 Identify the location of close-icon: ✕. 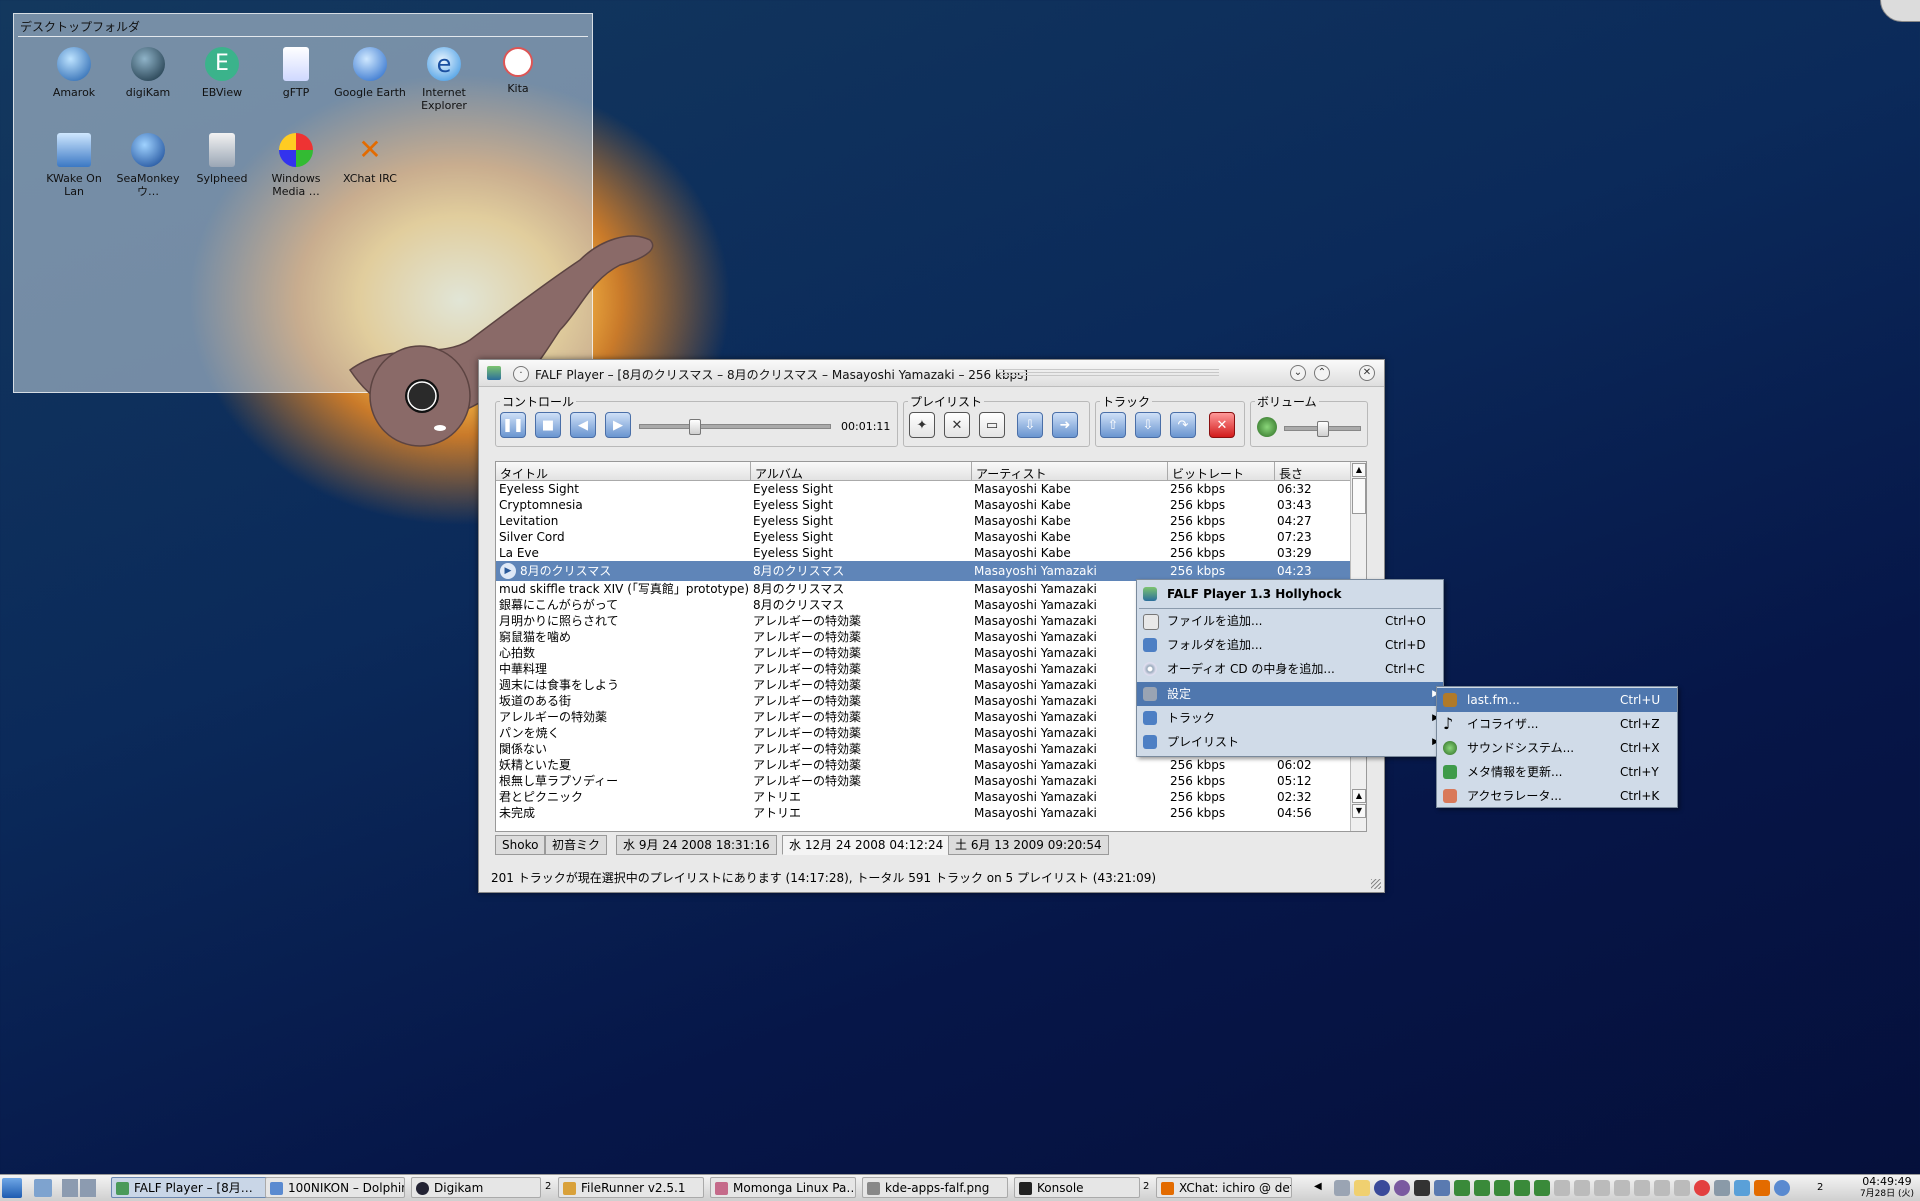
(1367, 373).